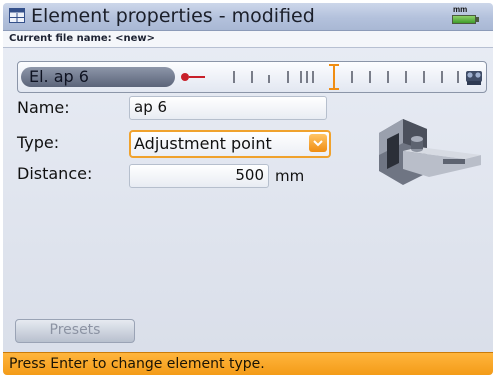 This screenshot has height=378, width=496. I want to click on window-icon, so click(17, 15).